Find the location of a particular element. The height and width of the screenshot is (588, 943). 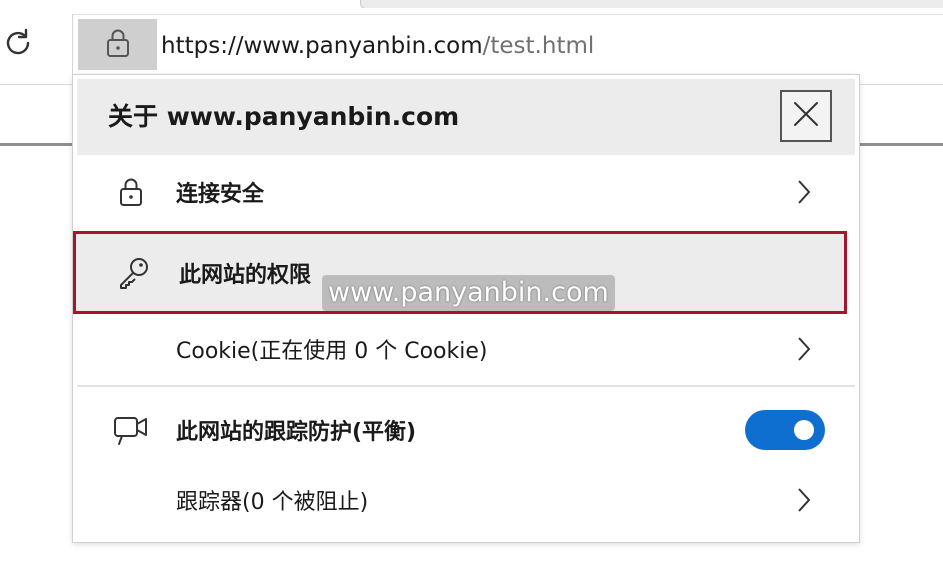

section-divider is located at coordinates (466, 386).